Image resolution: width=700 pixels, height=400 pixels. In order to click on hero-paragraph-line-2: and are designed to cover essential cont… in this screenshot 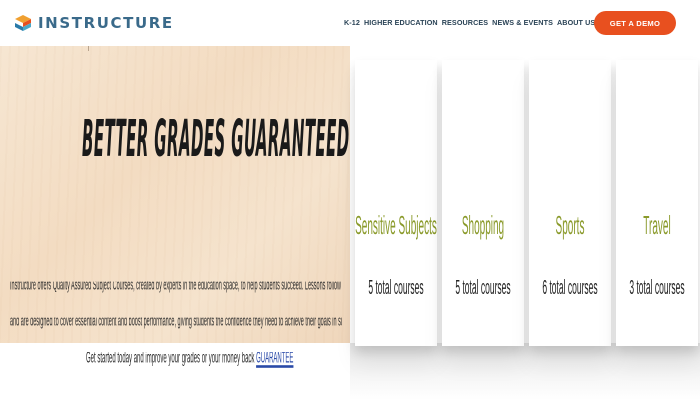, I will do `click(176, 324)`.